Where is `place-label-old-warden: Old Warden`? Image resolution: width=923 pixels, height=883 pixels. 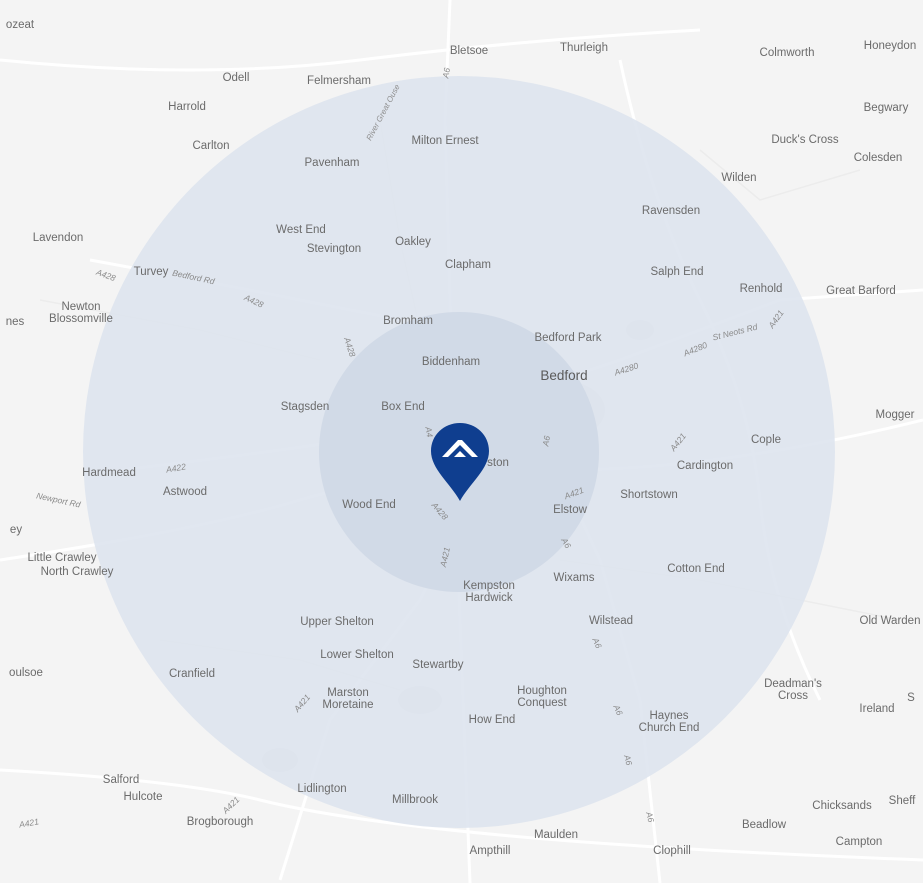 place-label-old-warden: Old Warden is located at coordinates (890, 621).